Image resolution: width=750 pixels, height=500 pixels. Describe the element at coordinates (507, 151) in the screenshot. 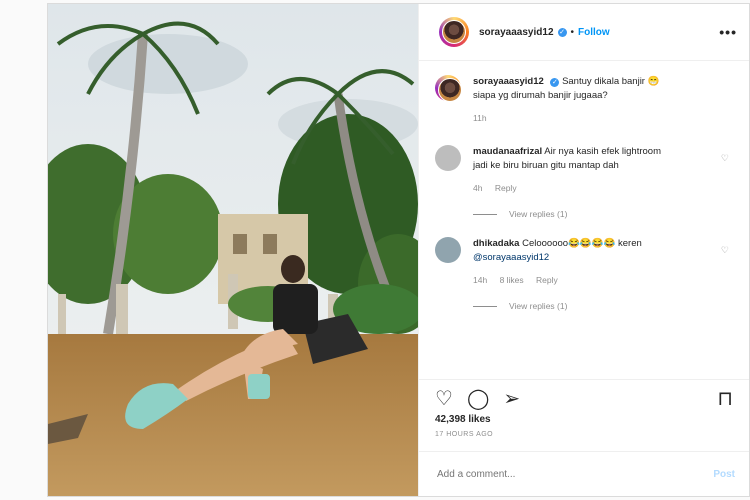

I see `commenter-username: maudanaafrizal` at that location.